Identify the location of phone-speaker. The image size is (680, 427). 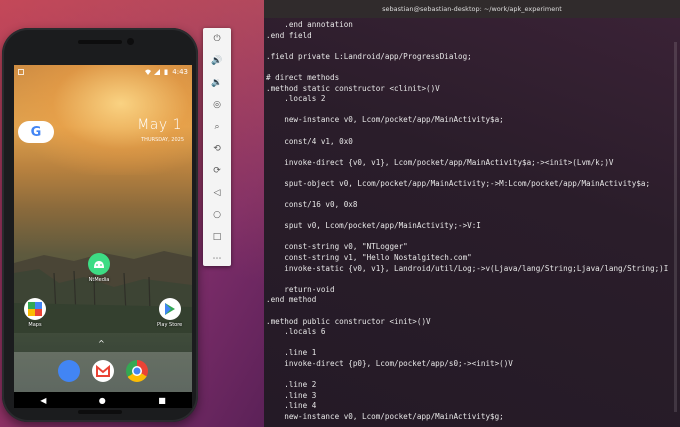
(100, 42).